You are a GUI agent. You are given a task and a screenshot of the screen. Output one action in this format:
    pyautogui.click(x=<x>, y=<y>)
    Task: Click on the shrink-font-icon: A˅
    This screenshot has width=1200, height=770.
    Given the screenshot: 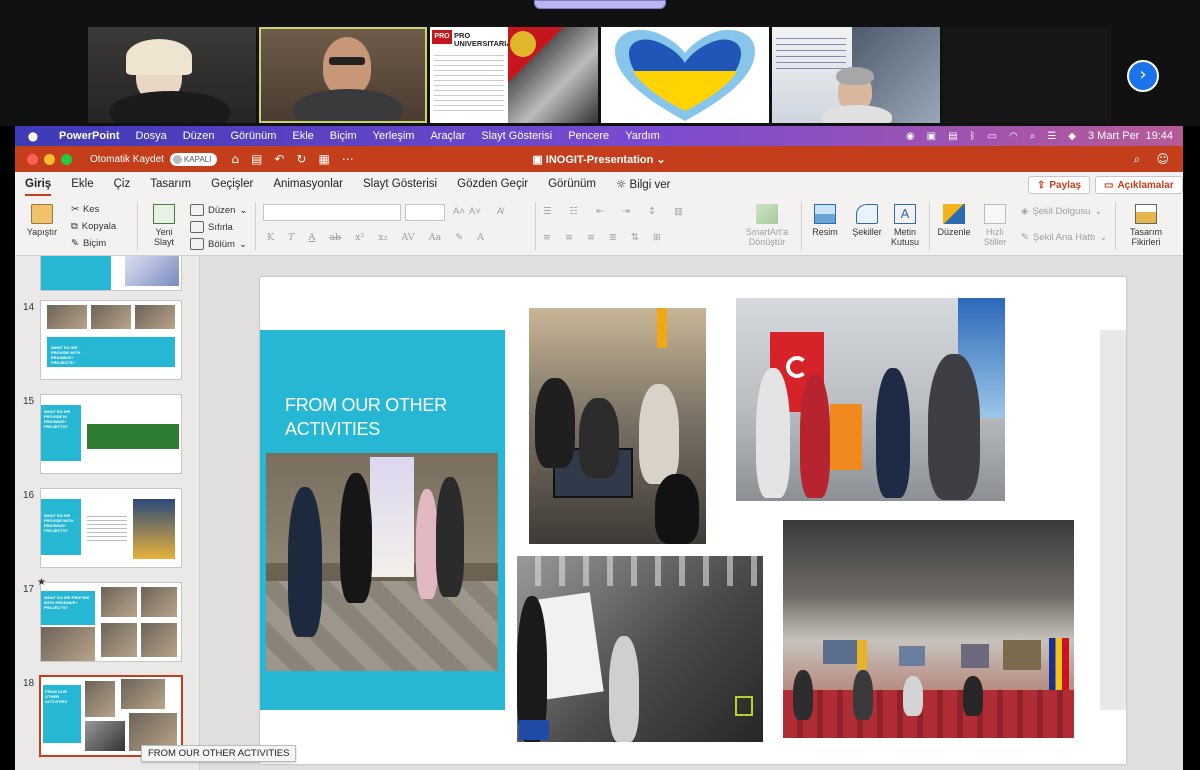 What is the action you would take?
    pyautogui.click(x=475, y=211)
    